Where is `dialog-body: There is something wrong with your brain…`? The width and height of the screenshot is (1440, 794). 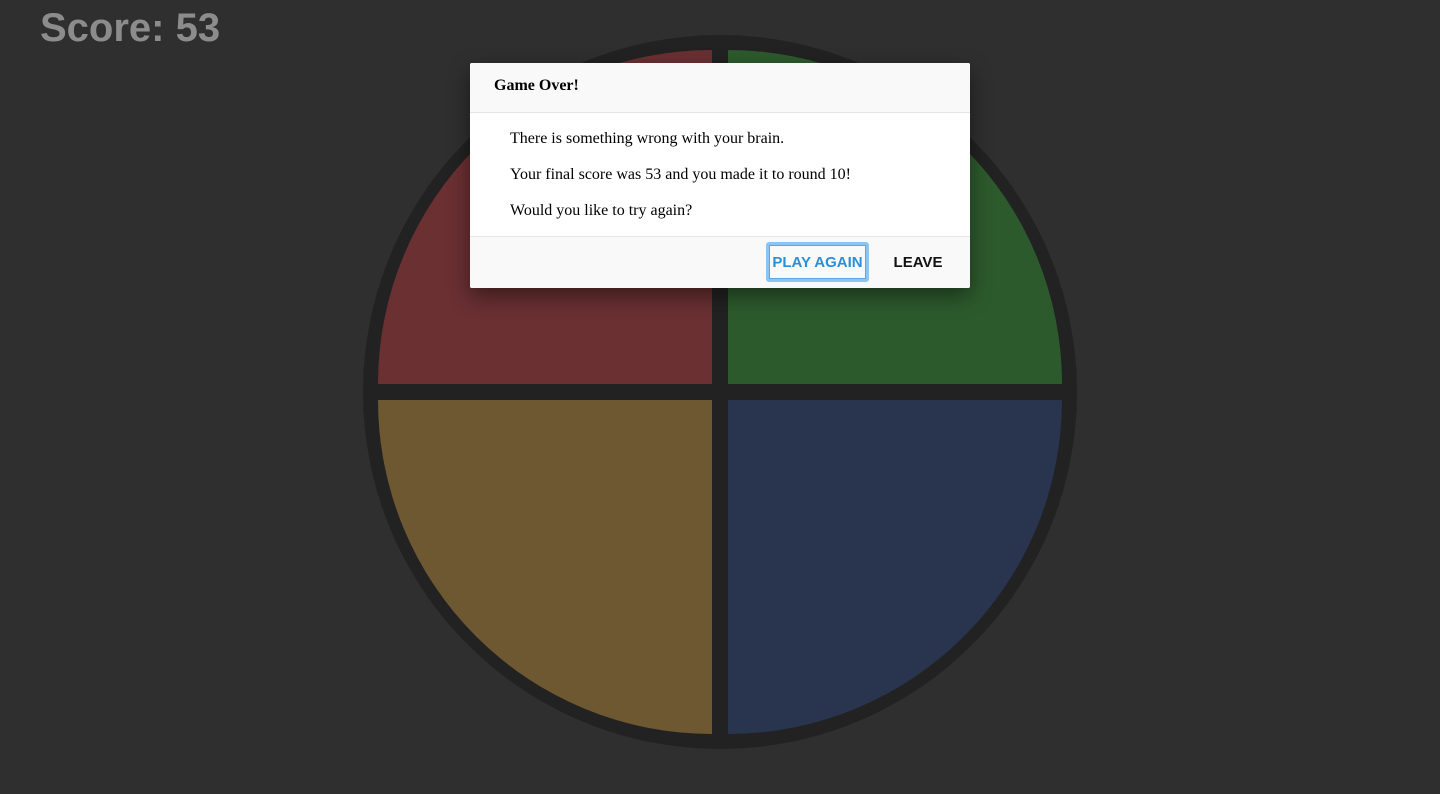
dialog-body: There is something wrong with your brain… is located at coordinates (720, 174).